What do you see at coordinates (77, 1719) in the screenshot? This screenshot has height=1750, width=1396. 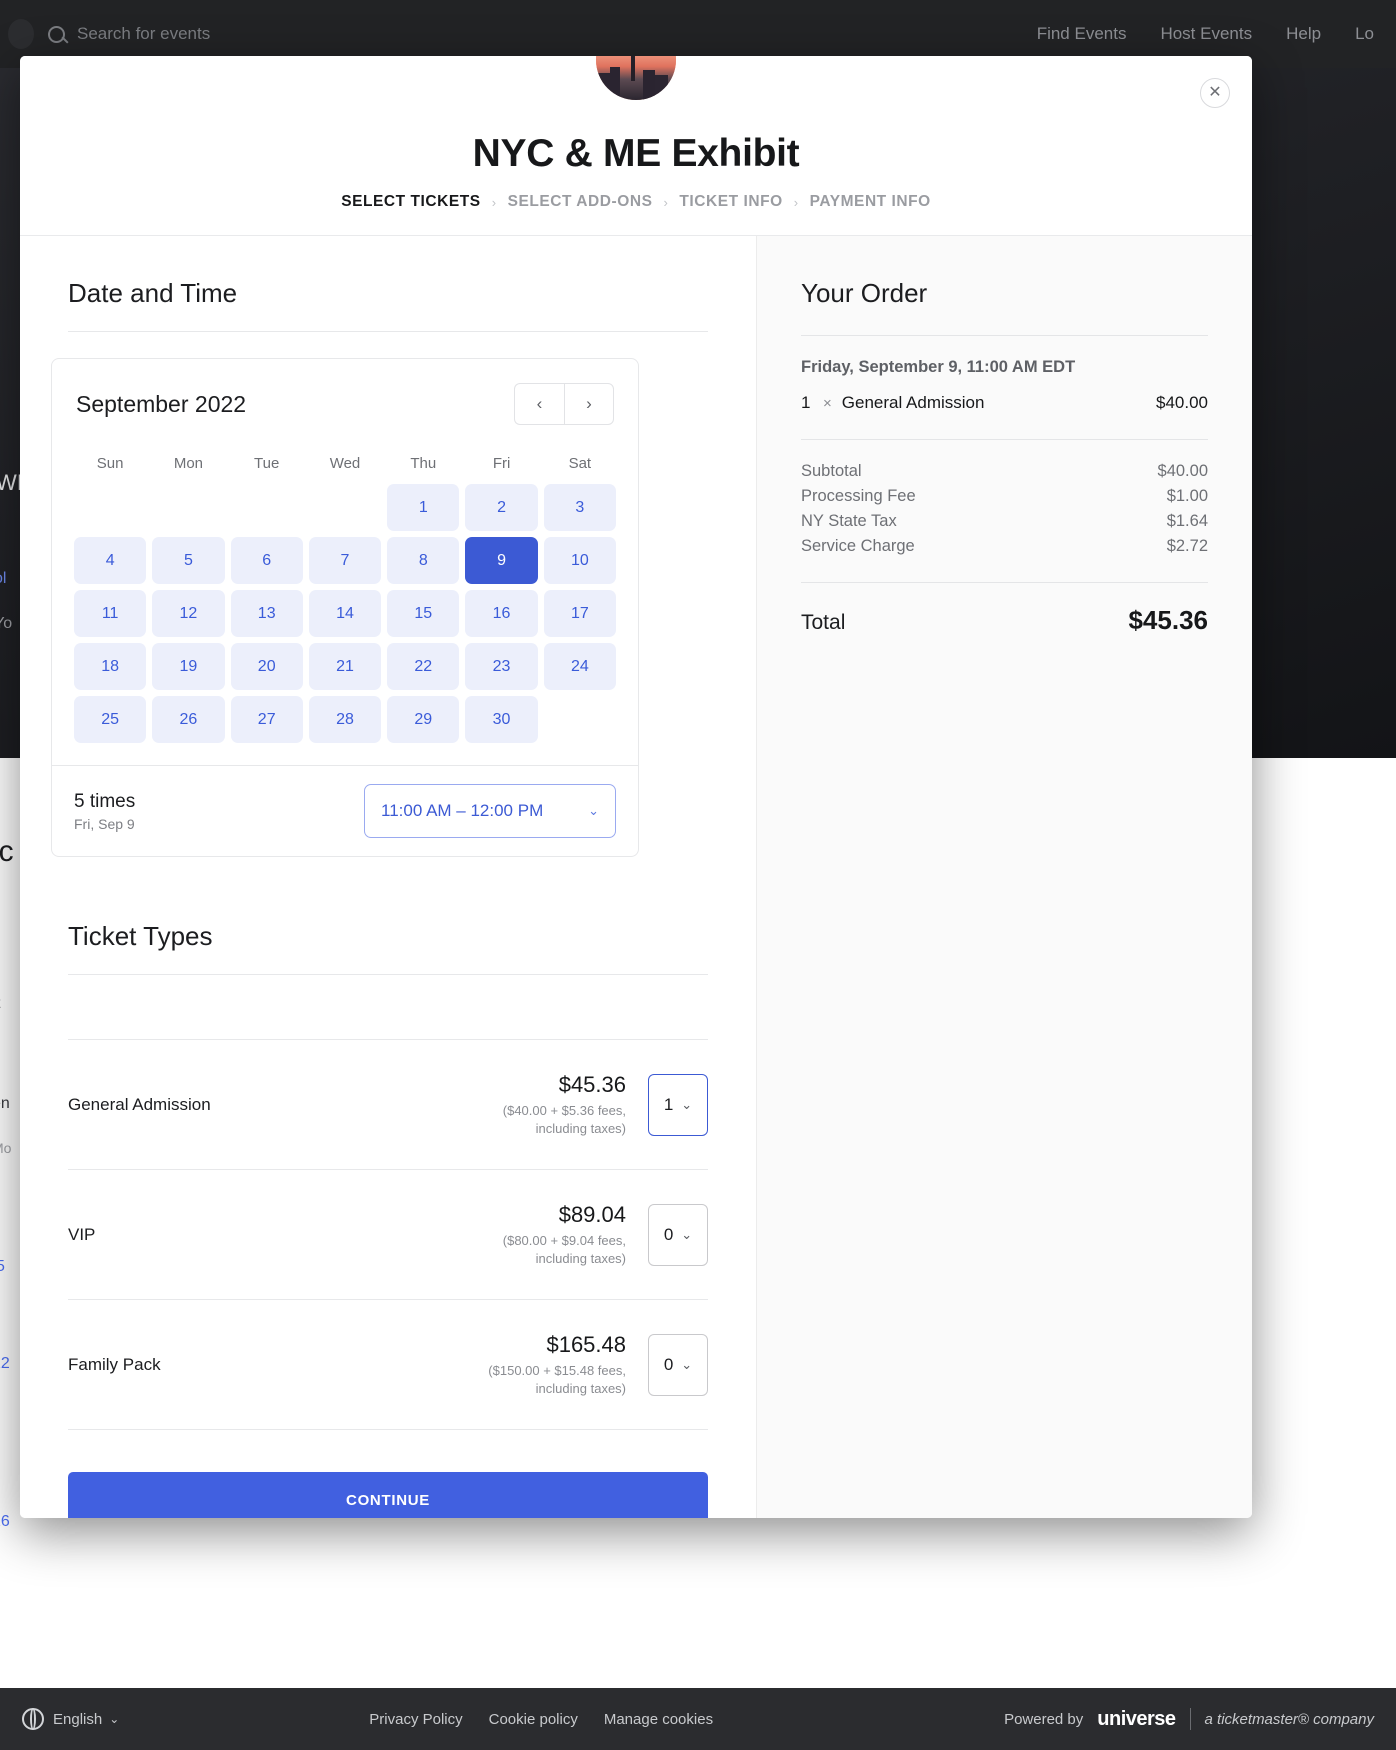 I see `language-selector: English` at bounding box center [77, 1719].